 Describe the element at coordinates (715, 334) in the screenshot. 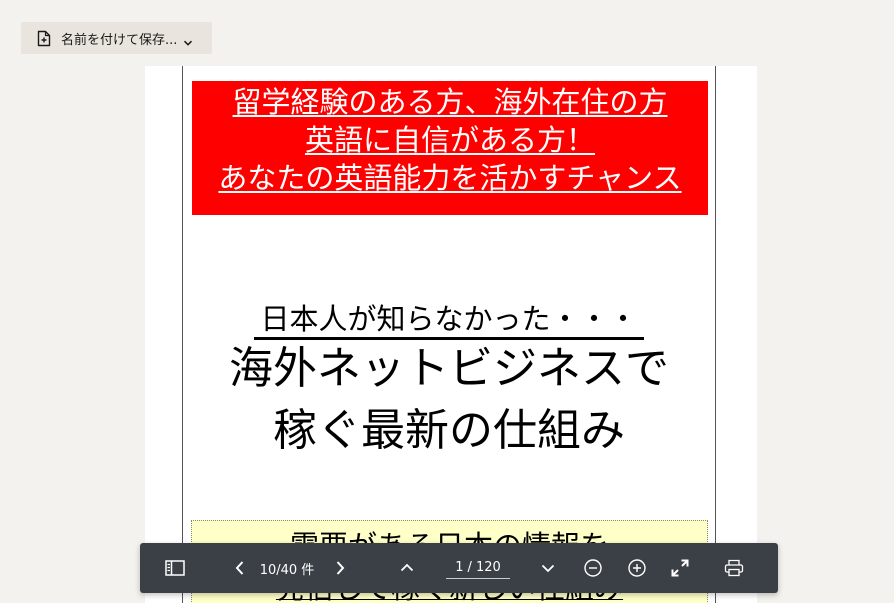

I see `page-border-right` at that location.